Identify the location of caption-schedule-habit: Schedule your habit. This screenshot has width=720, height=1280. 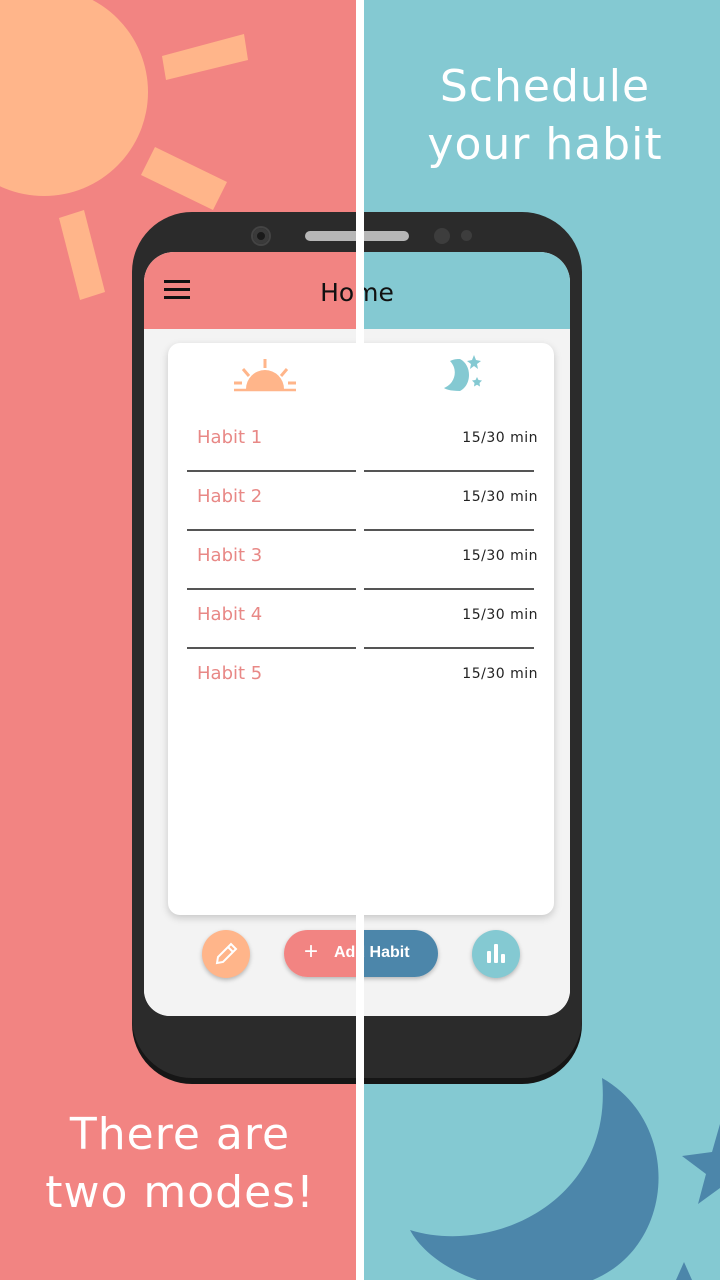
(545, 116).